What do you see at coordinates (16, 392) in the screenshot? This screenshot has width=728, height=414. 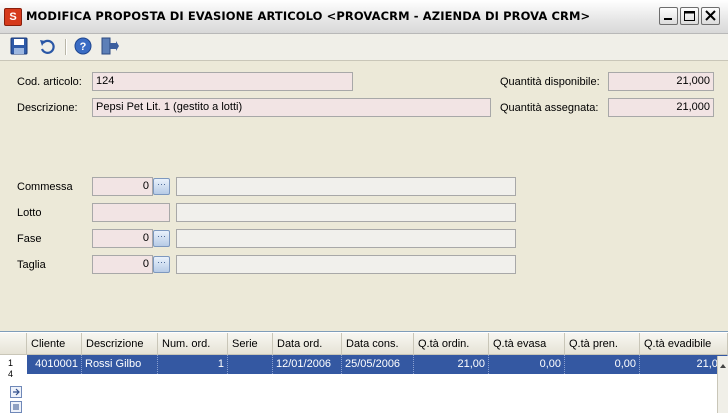 I see `grid-options-icon` at bounding box center [16, 392].